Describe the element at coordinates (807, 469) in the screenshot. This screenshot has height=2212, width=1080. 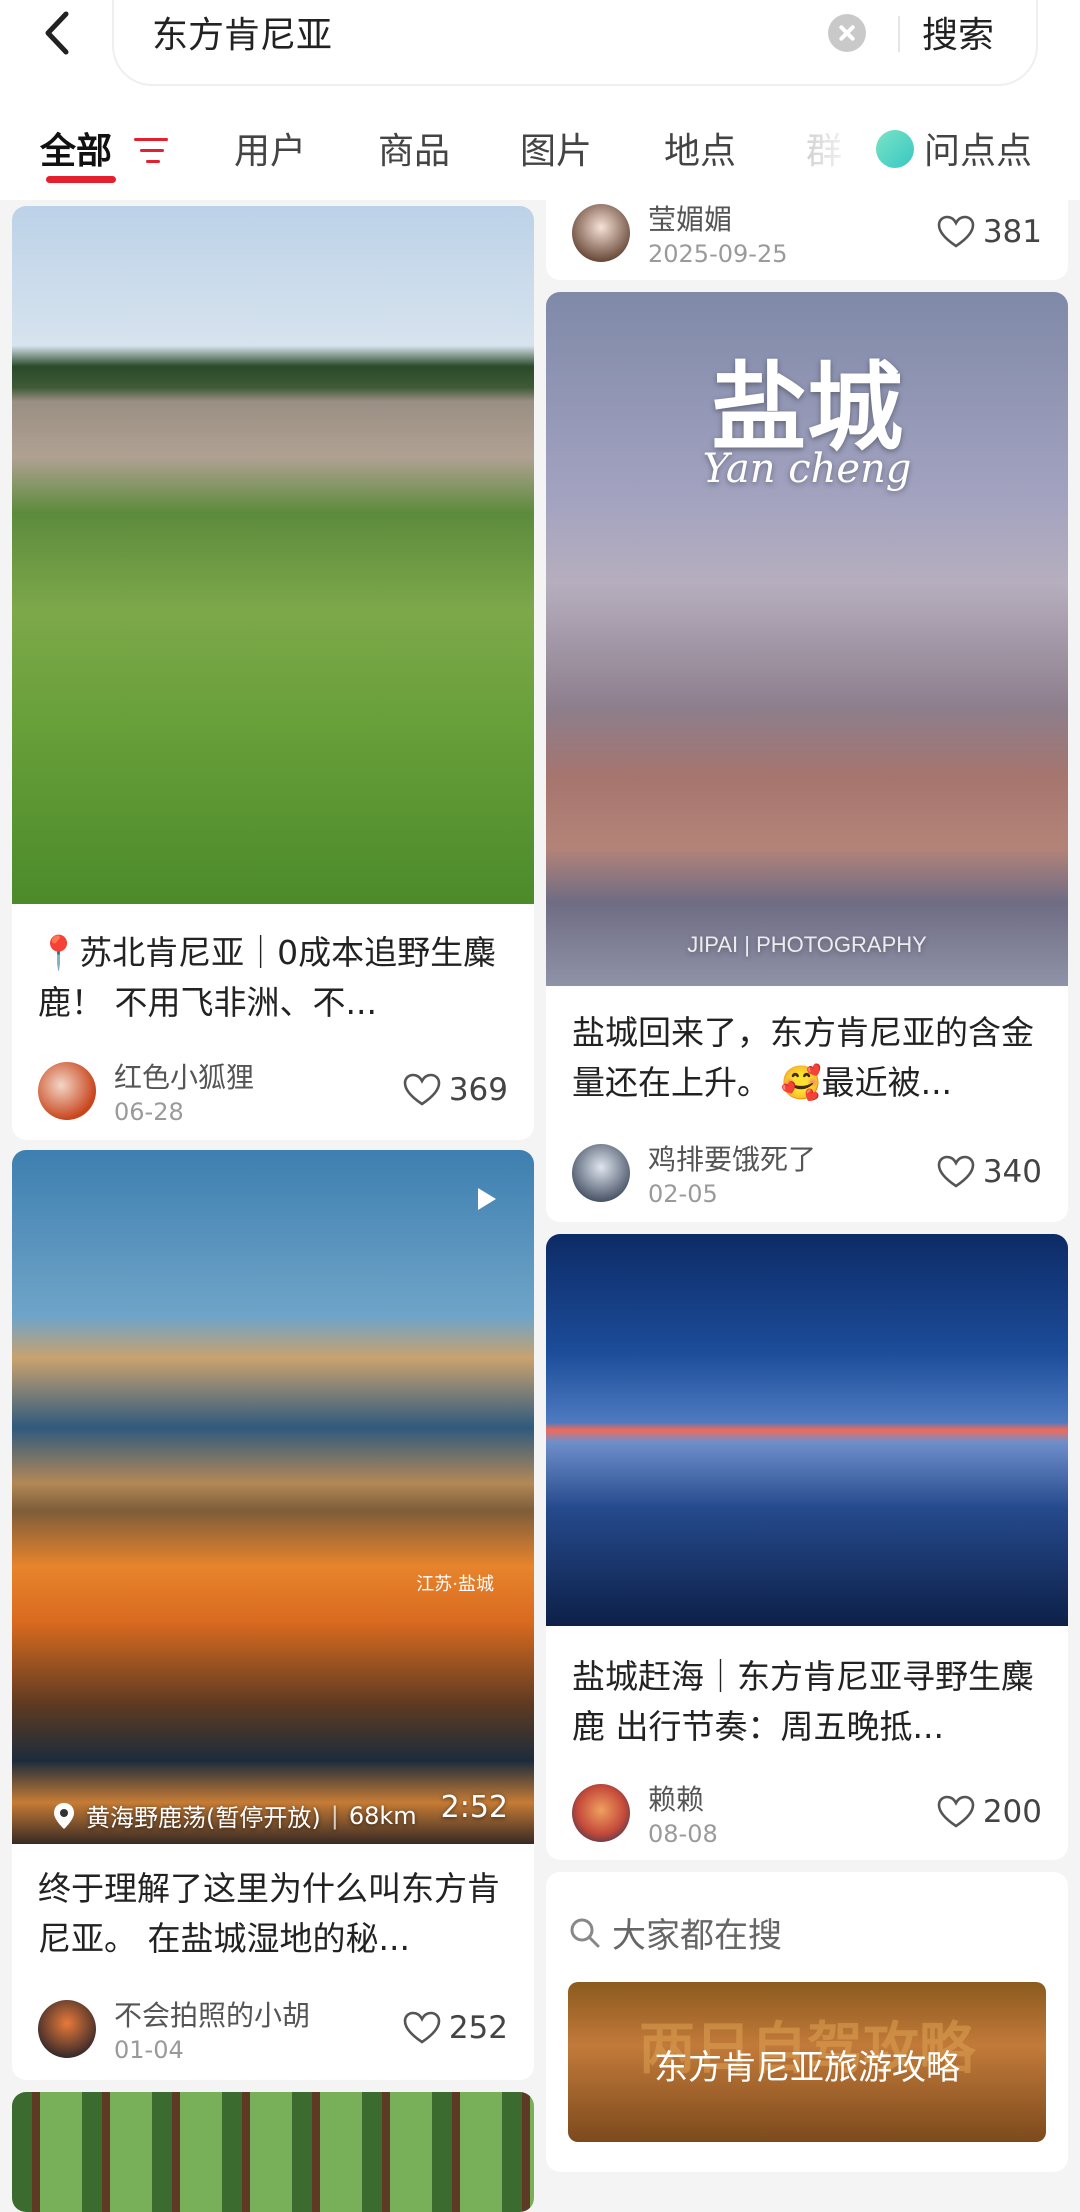
I see `image-subtitle: Yan cheng` at that location.